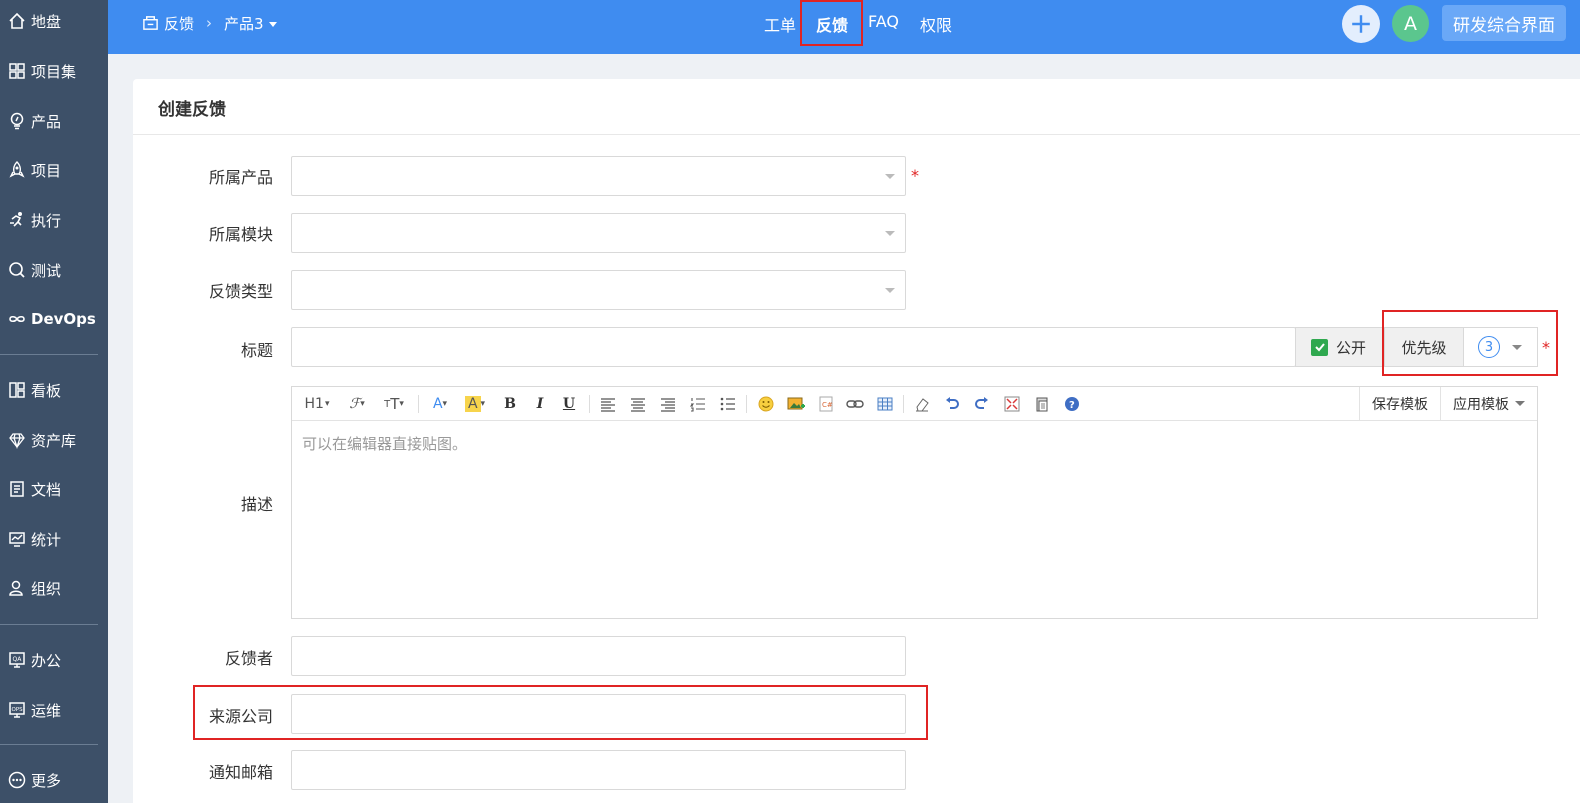 The height and width of the screenshot is (803, 1580). I want to click on sidebar-item-assets: 资产库, so click(54, 440).